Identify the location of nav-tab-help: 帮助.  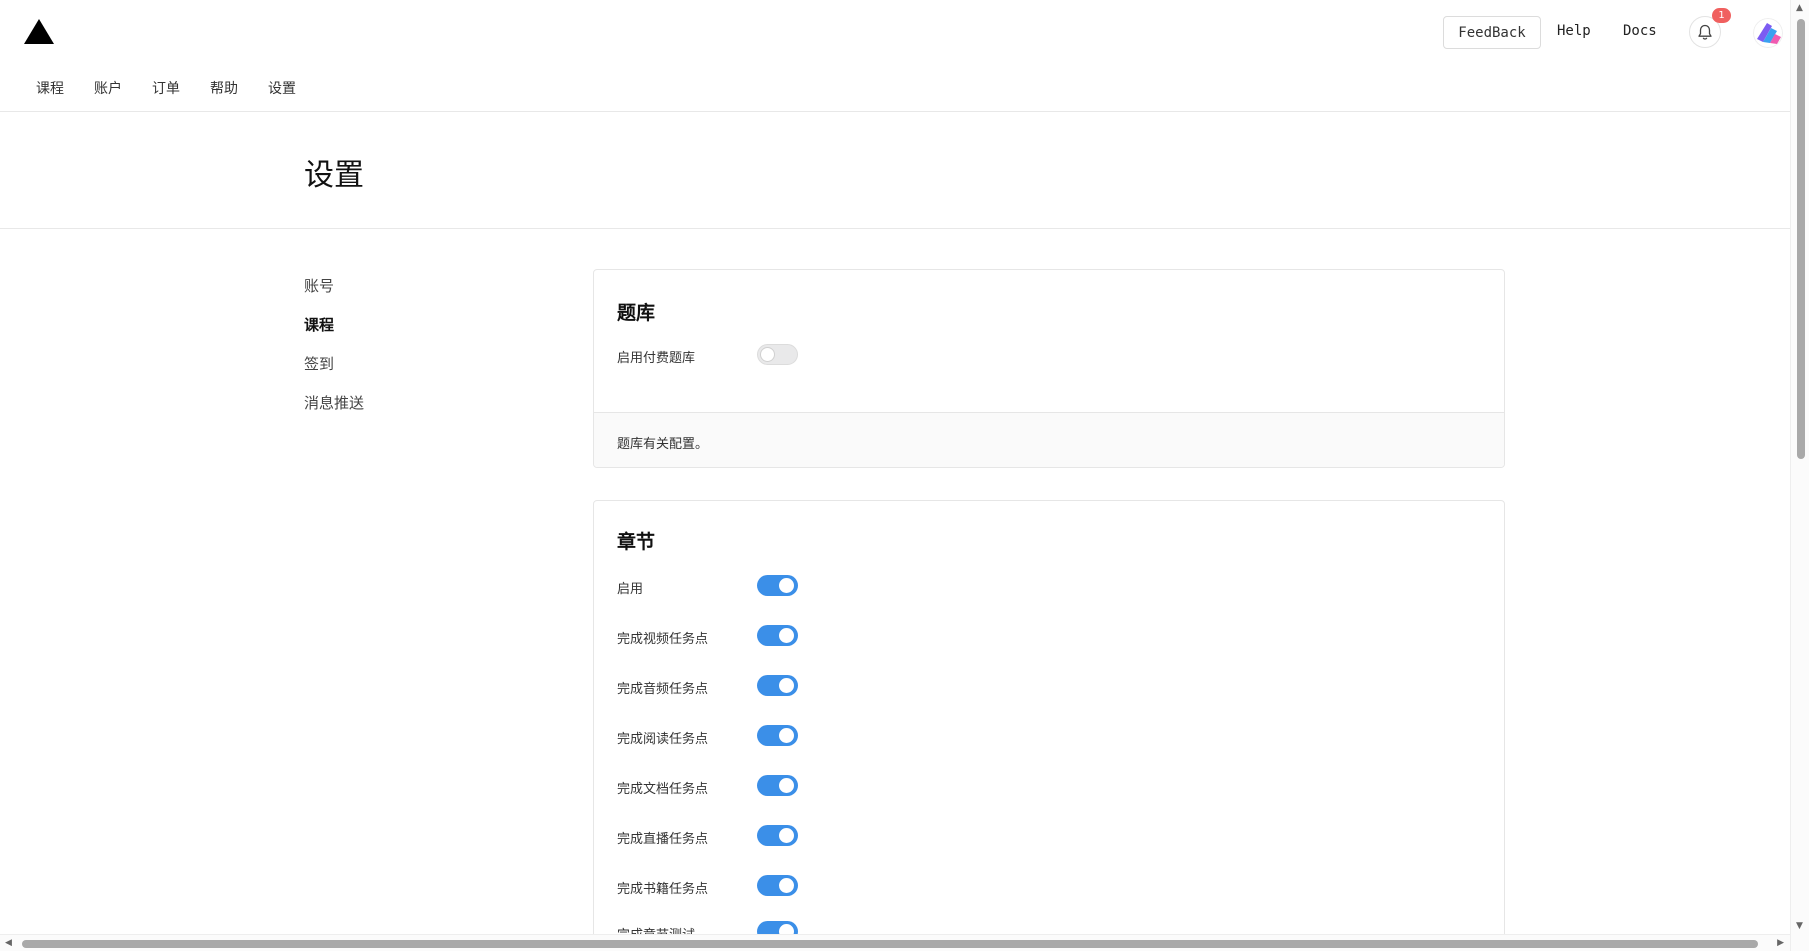
(224, 88).